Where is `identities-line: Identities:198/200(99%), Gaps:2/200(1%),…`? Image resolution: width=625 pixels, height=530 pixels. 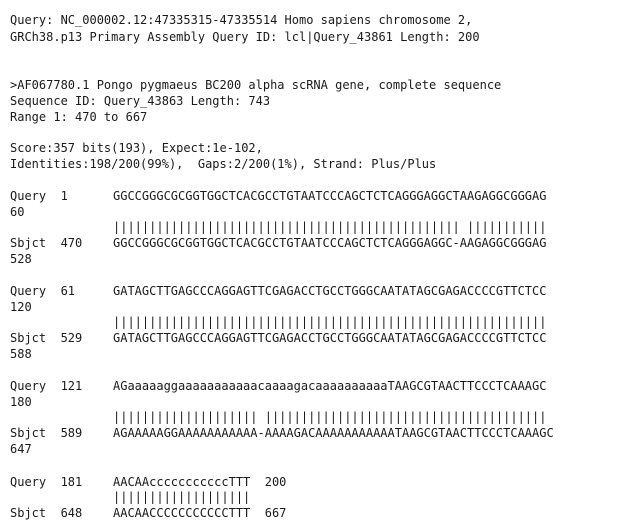 identities-line: Identities:198/200(99%), Gaps:2/200(1%),… is located at coordinates (223, 164).